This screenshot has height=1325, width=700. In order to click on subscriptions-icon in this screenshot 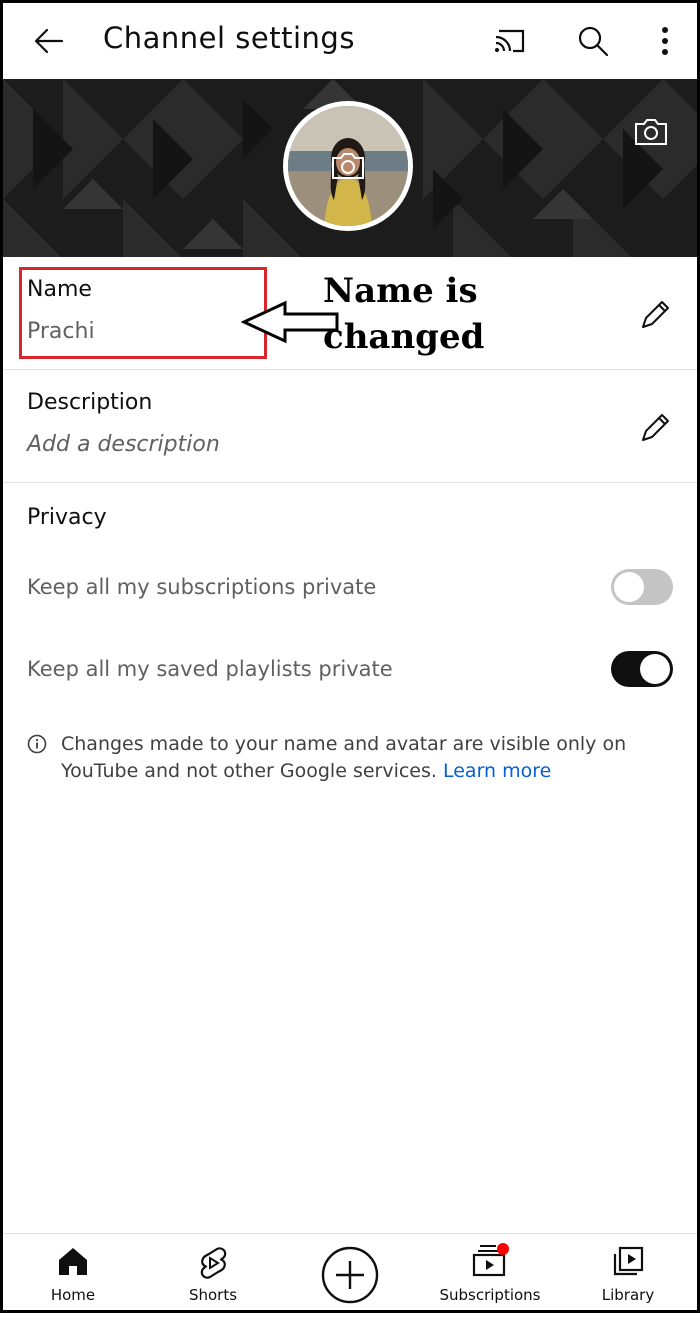, I will do `click(490, 1260)`.